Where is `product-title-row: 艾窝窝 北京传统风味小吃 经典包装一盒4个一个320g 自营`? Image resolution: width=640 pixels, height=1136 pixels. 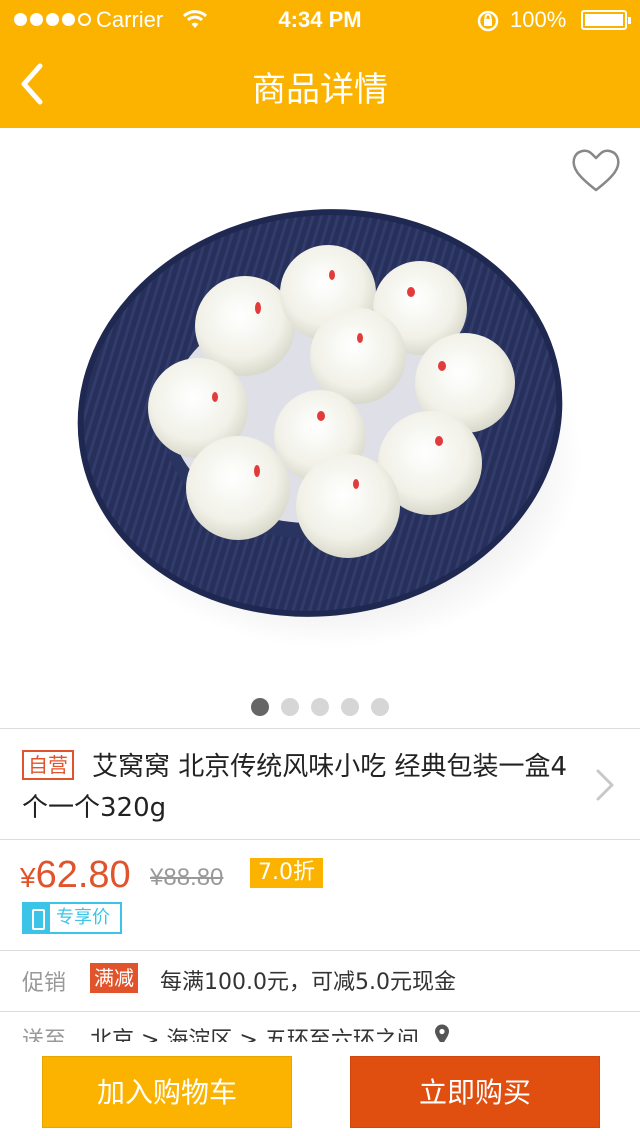
product-title-row: 艾窝窝 北京传统风味小吃 经典包装一盒4个一个320g 自营 is located at coordinates (320, 784).